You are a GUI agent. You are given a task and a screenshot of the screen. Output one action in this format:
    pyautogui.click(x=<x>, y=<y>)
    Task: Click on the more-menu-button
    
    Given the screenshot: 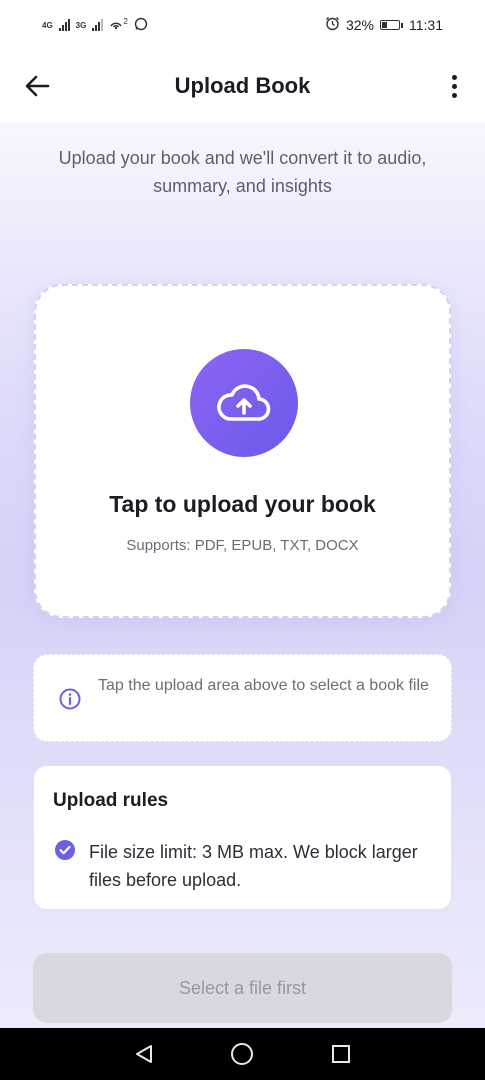 What is the action you would take?
    pyautogui.click(x=454, y=86)
    